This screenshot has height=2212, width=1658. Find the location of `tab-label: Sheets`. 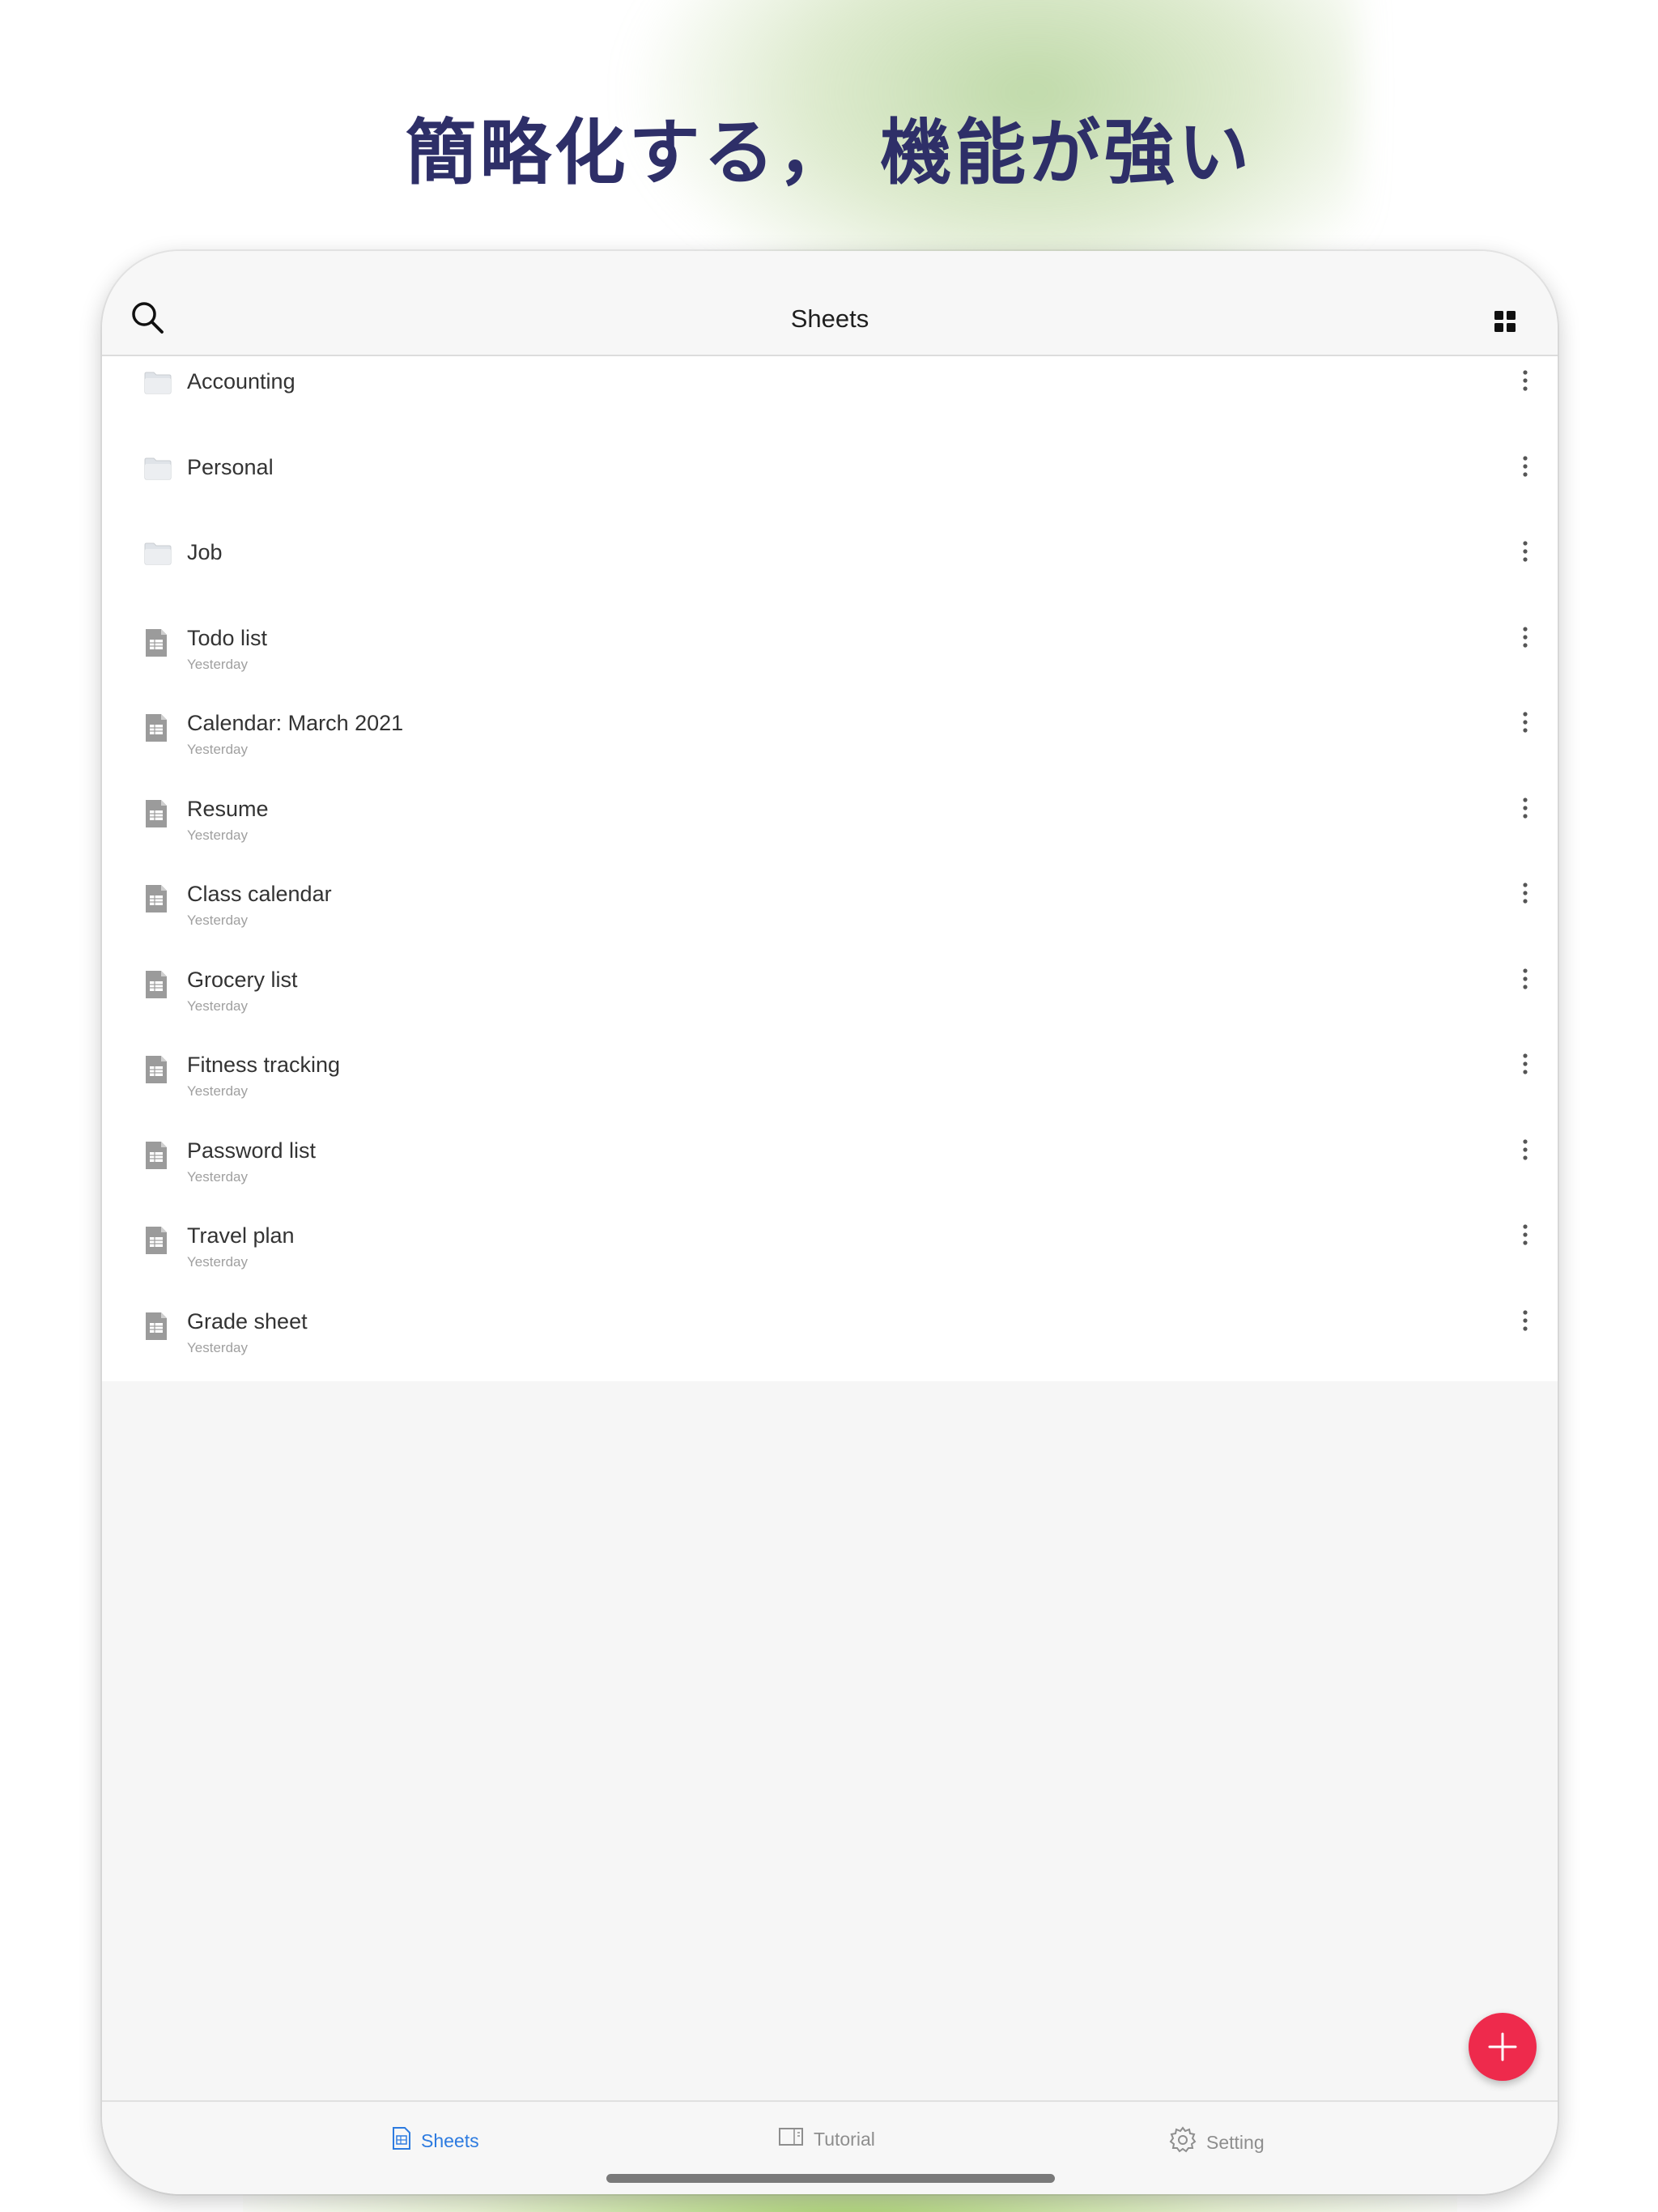

tab-label: Sheets is located at coordinates (450, 2140).